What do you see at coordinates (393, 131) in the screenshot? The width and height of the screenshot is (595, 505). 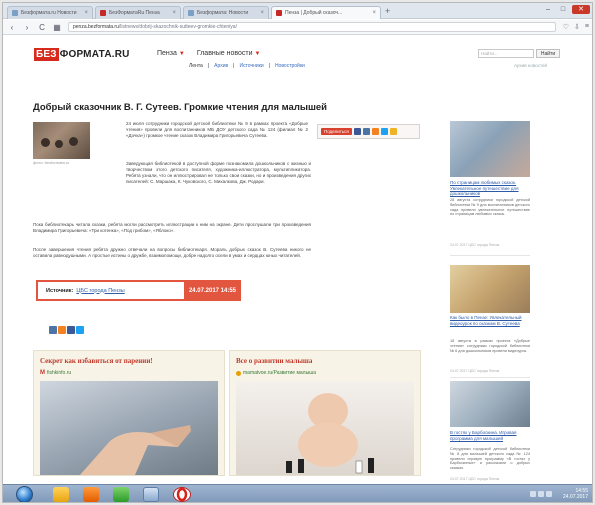 I see `mailru-icon` at bounding box center [393, 131].